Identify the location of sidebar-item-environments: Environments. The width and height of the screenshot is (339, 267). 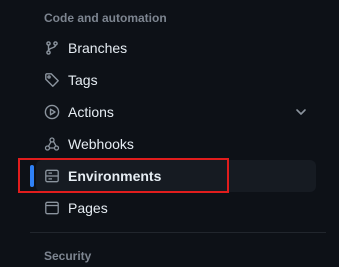
(176, 176).